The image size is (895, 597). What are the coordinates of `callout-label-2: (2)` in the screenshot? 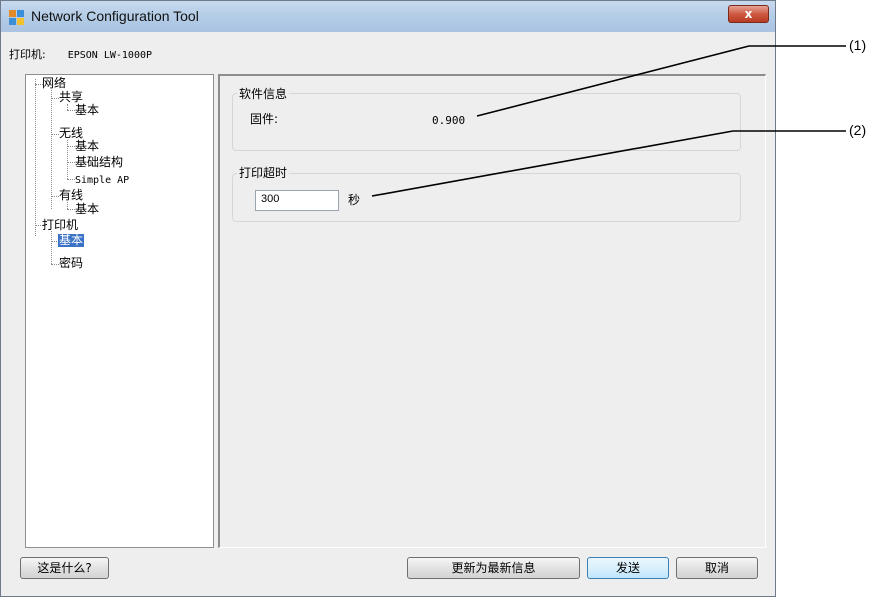 It's located at (858, 130).